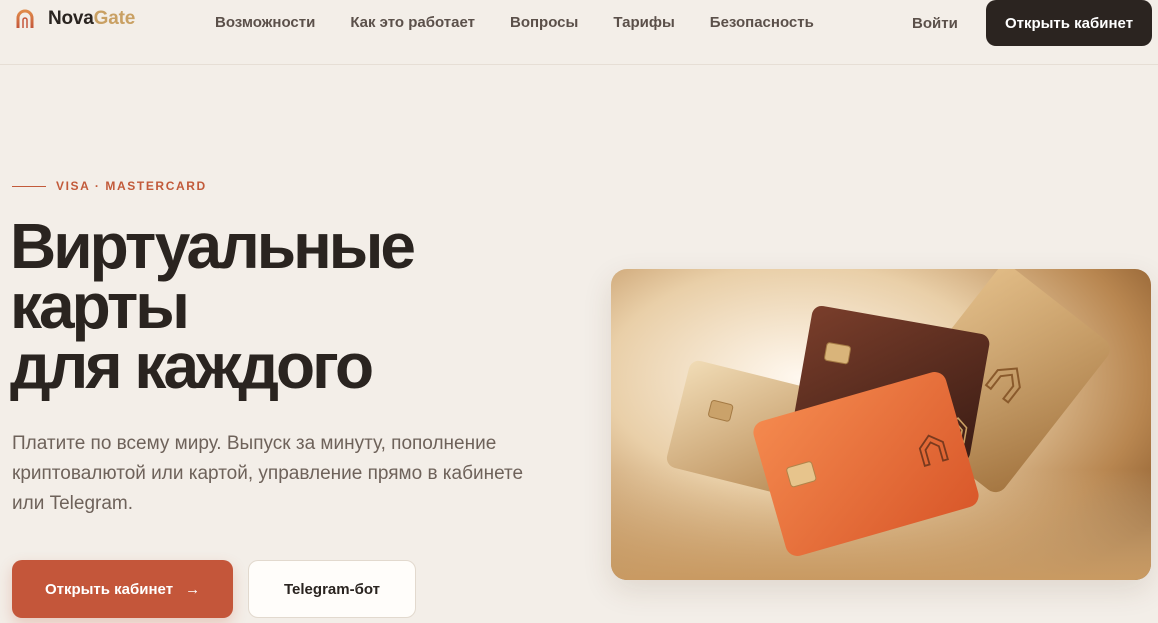 The width and height of the screenshot is (1158, 623). What do you see at coordinates (213, 246) in the screenshot?
I see `hero-title-line-1: Виртуальные` at bounding box center [213, 246].